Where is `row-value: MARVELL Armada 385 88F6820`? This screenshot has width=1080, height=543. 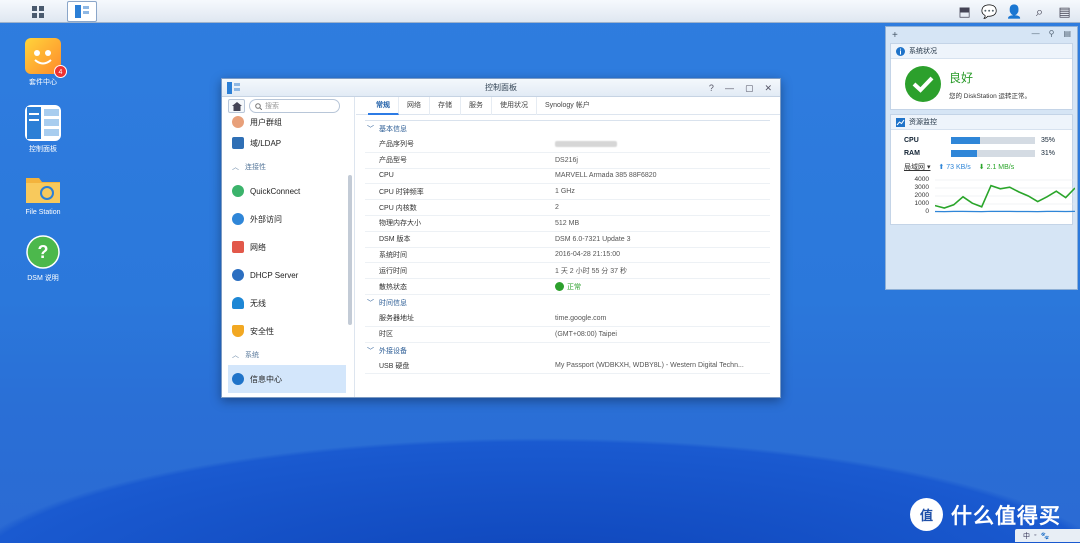 row-value: MARVELL Armada 385 88F6820 is located at coordinates (606, 176).